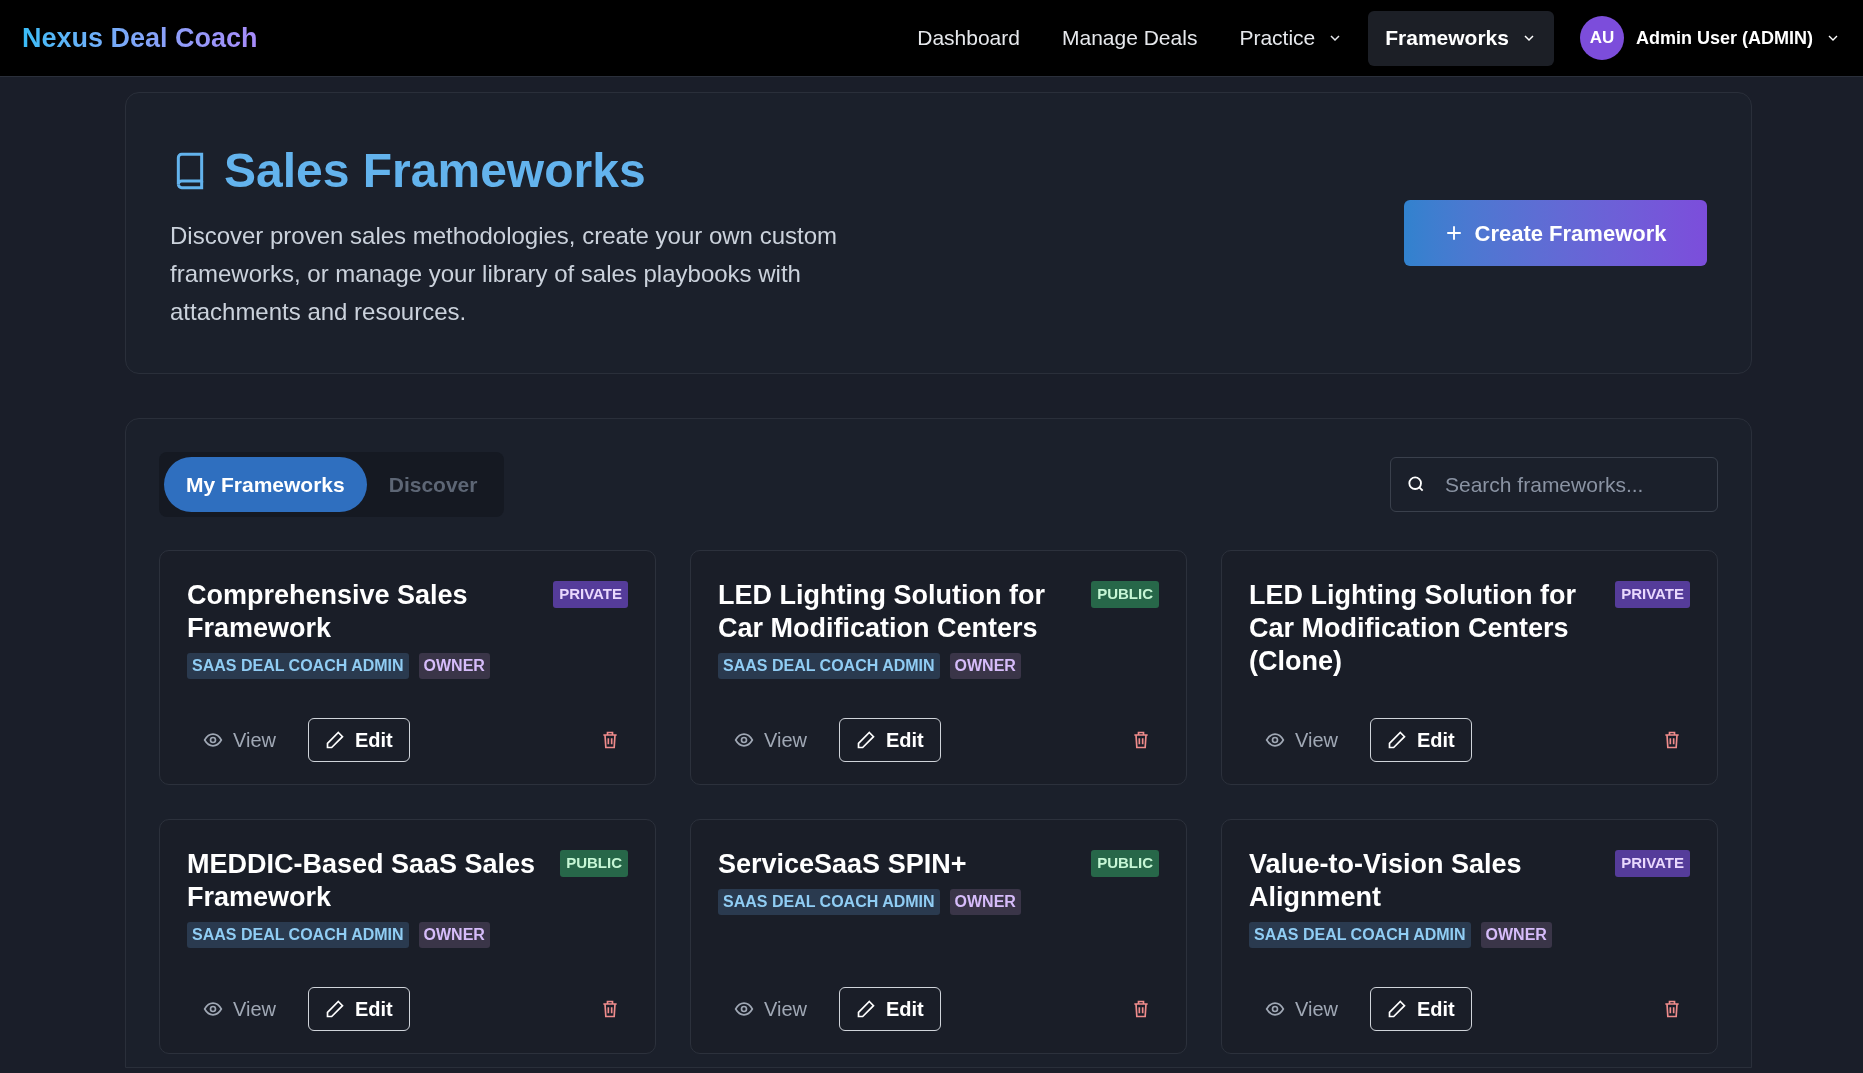 This screenshot has width=1863, height=1073. I want to click on card-title: ServiceSaaS SPIN+, so click(842, 864).